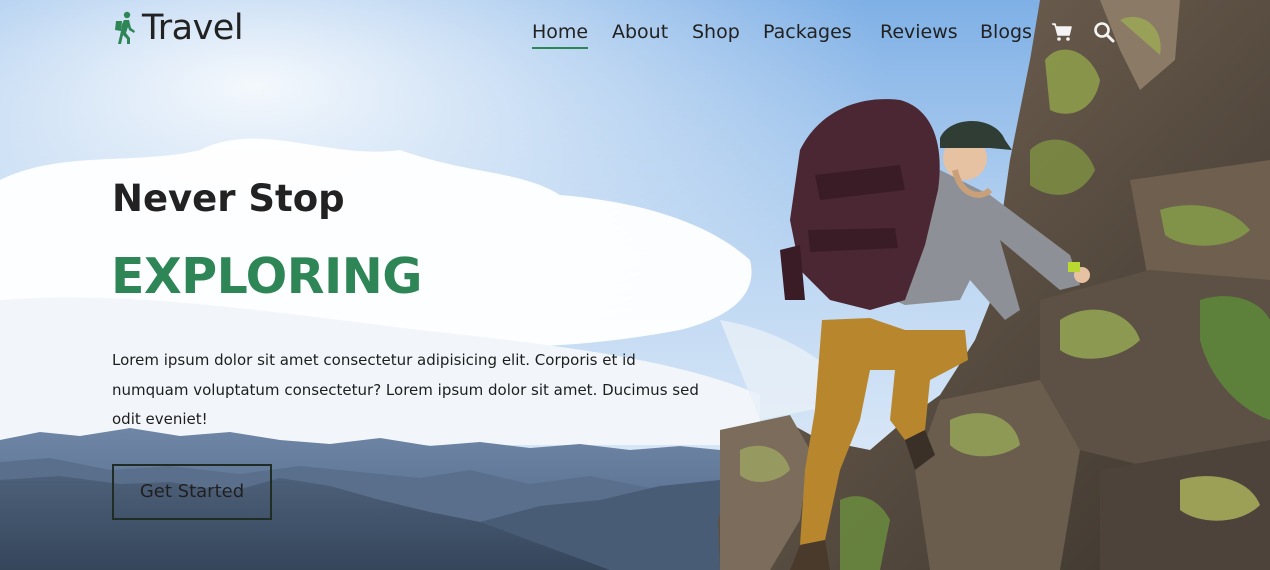 The height and width of the screenshot is (570, 1270). I want to click on hiker-icon, so click(125, 27).